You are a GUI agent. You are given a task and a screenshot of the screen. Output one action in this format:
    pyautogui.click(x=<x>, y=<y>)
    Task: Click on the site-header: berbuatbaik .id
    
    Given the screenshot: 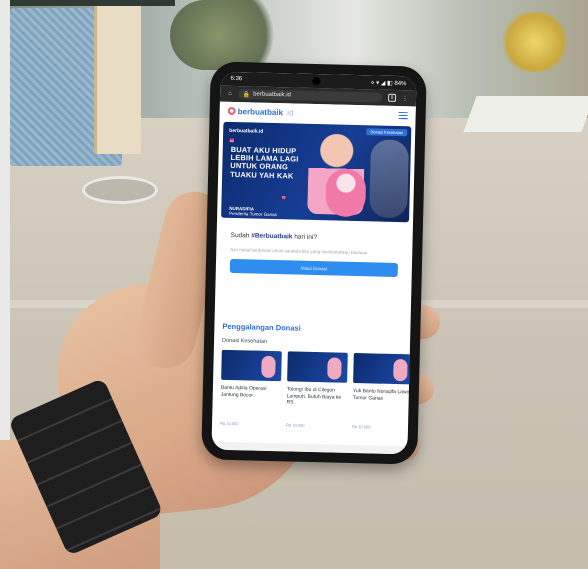 What is the action you would take?
    pyautogui.click(x=317, y=113)
    